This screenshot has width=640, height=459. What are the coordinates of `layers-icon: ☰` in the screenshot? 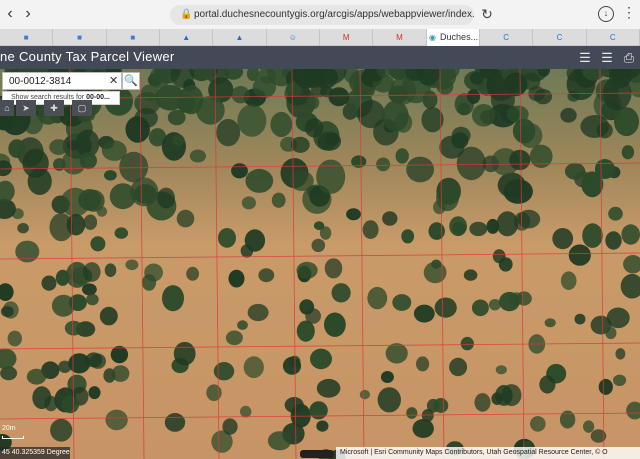 It's located at (607, 58).